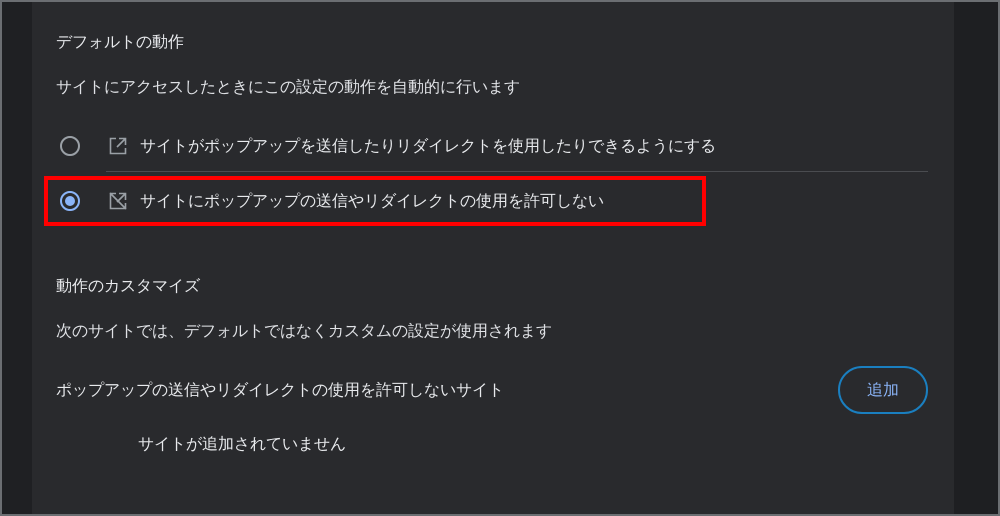 This screenshot has height=516, width=1000. I want to click on section-description: 次のサイトでは、デフォルトではなくカスタムの設定が使用されます, so click(304, 331).